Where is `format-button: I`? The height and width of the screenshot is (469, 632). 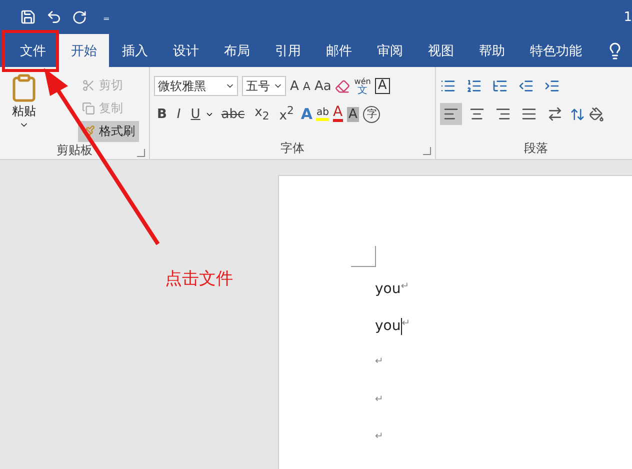
format-button: I is located at coordinates (179, 114).